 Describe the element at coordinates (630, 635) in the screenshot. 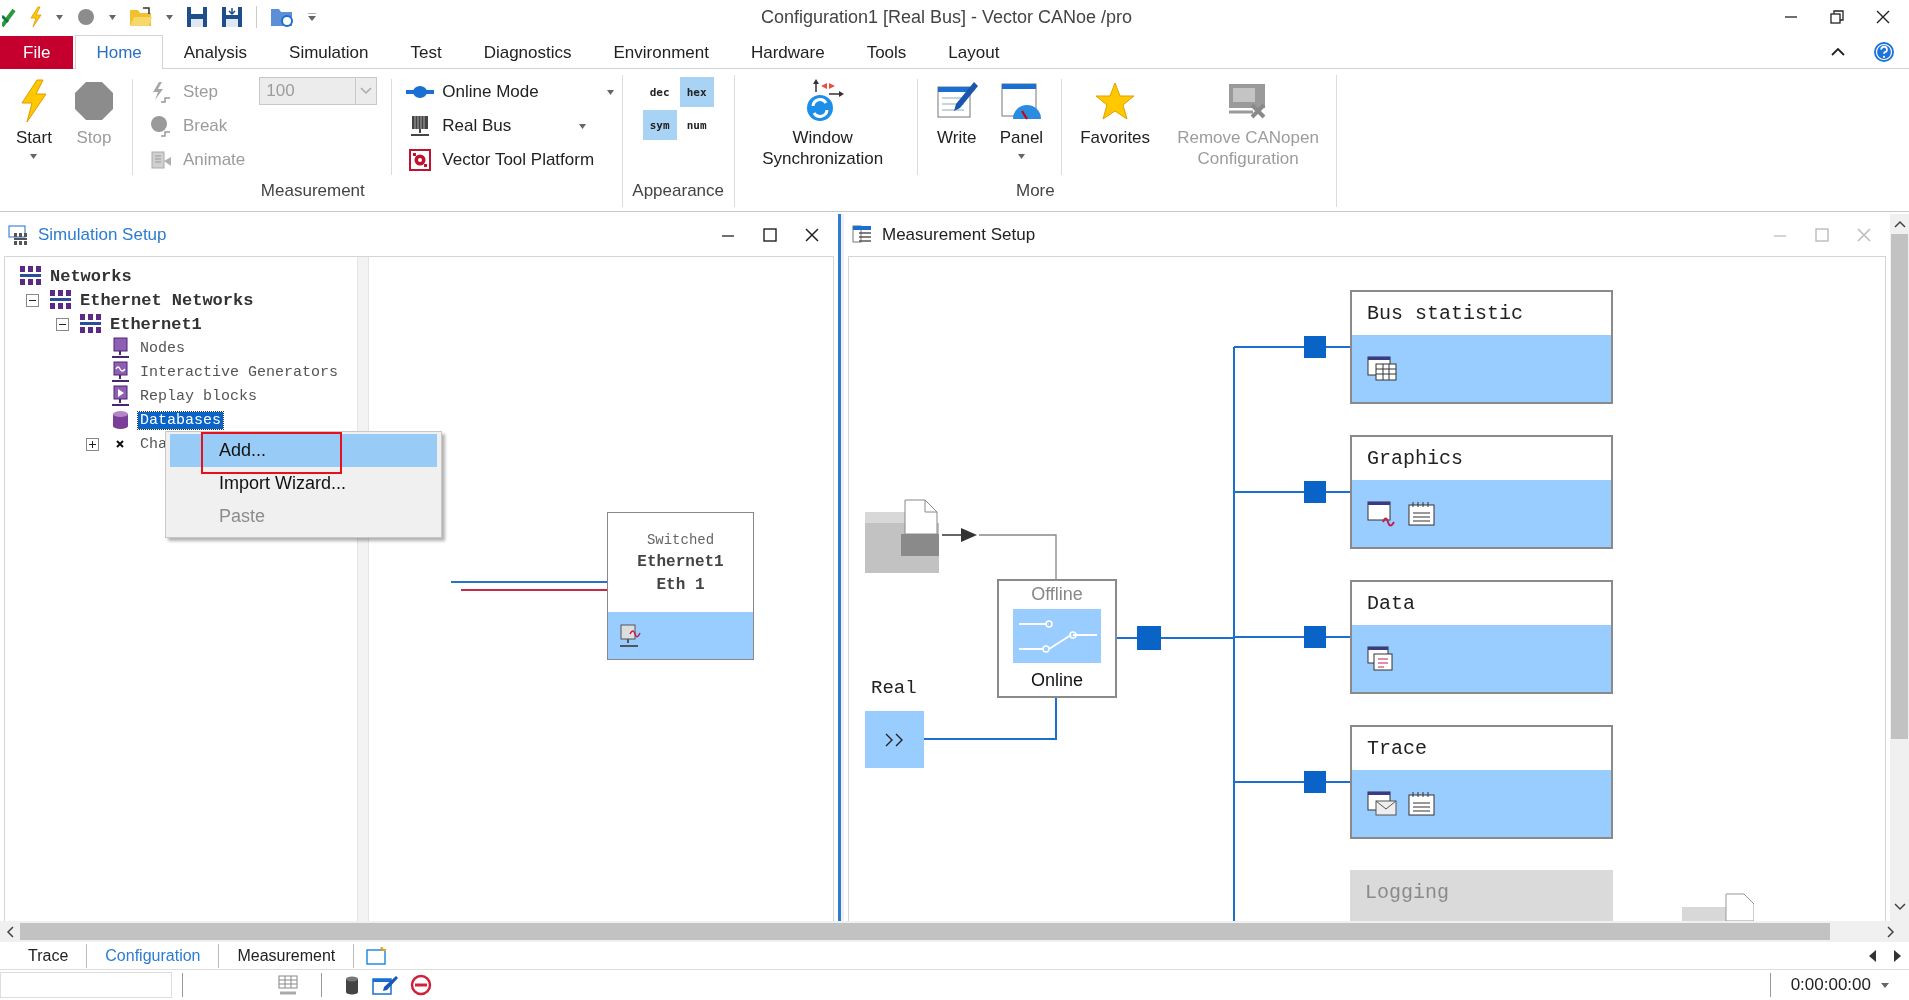

I see `computer-wave-icon` at that location.